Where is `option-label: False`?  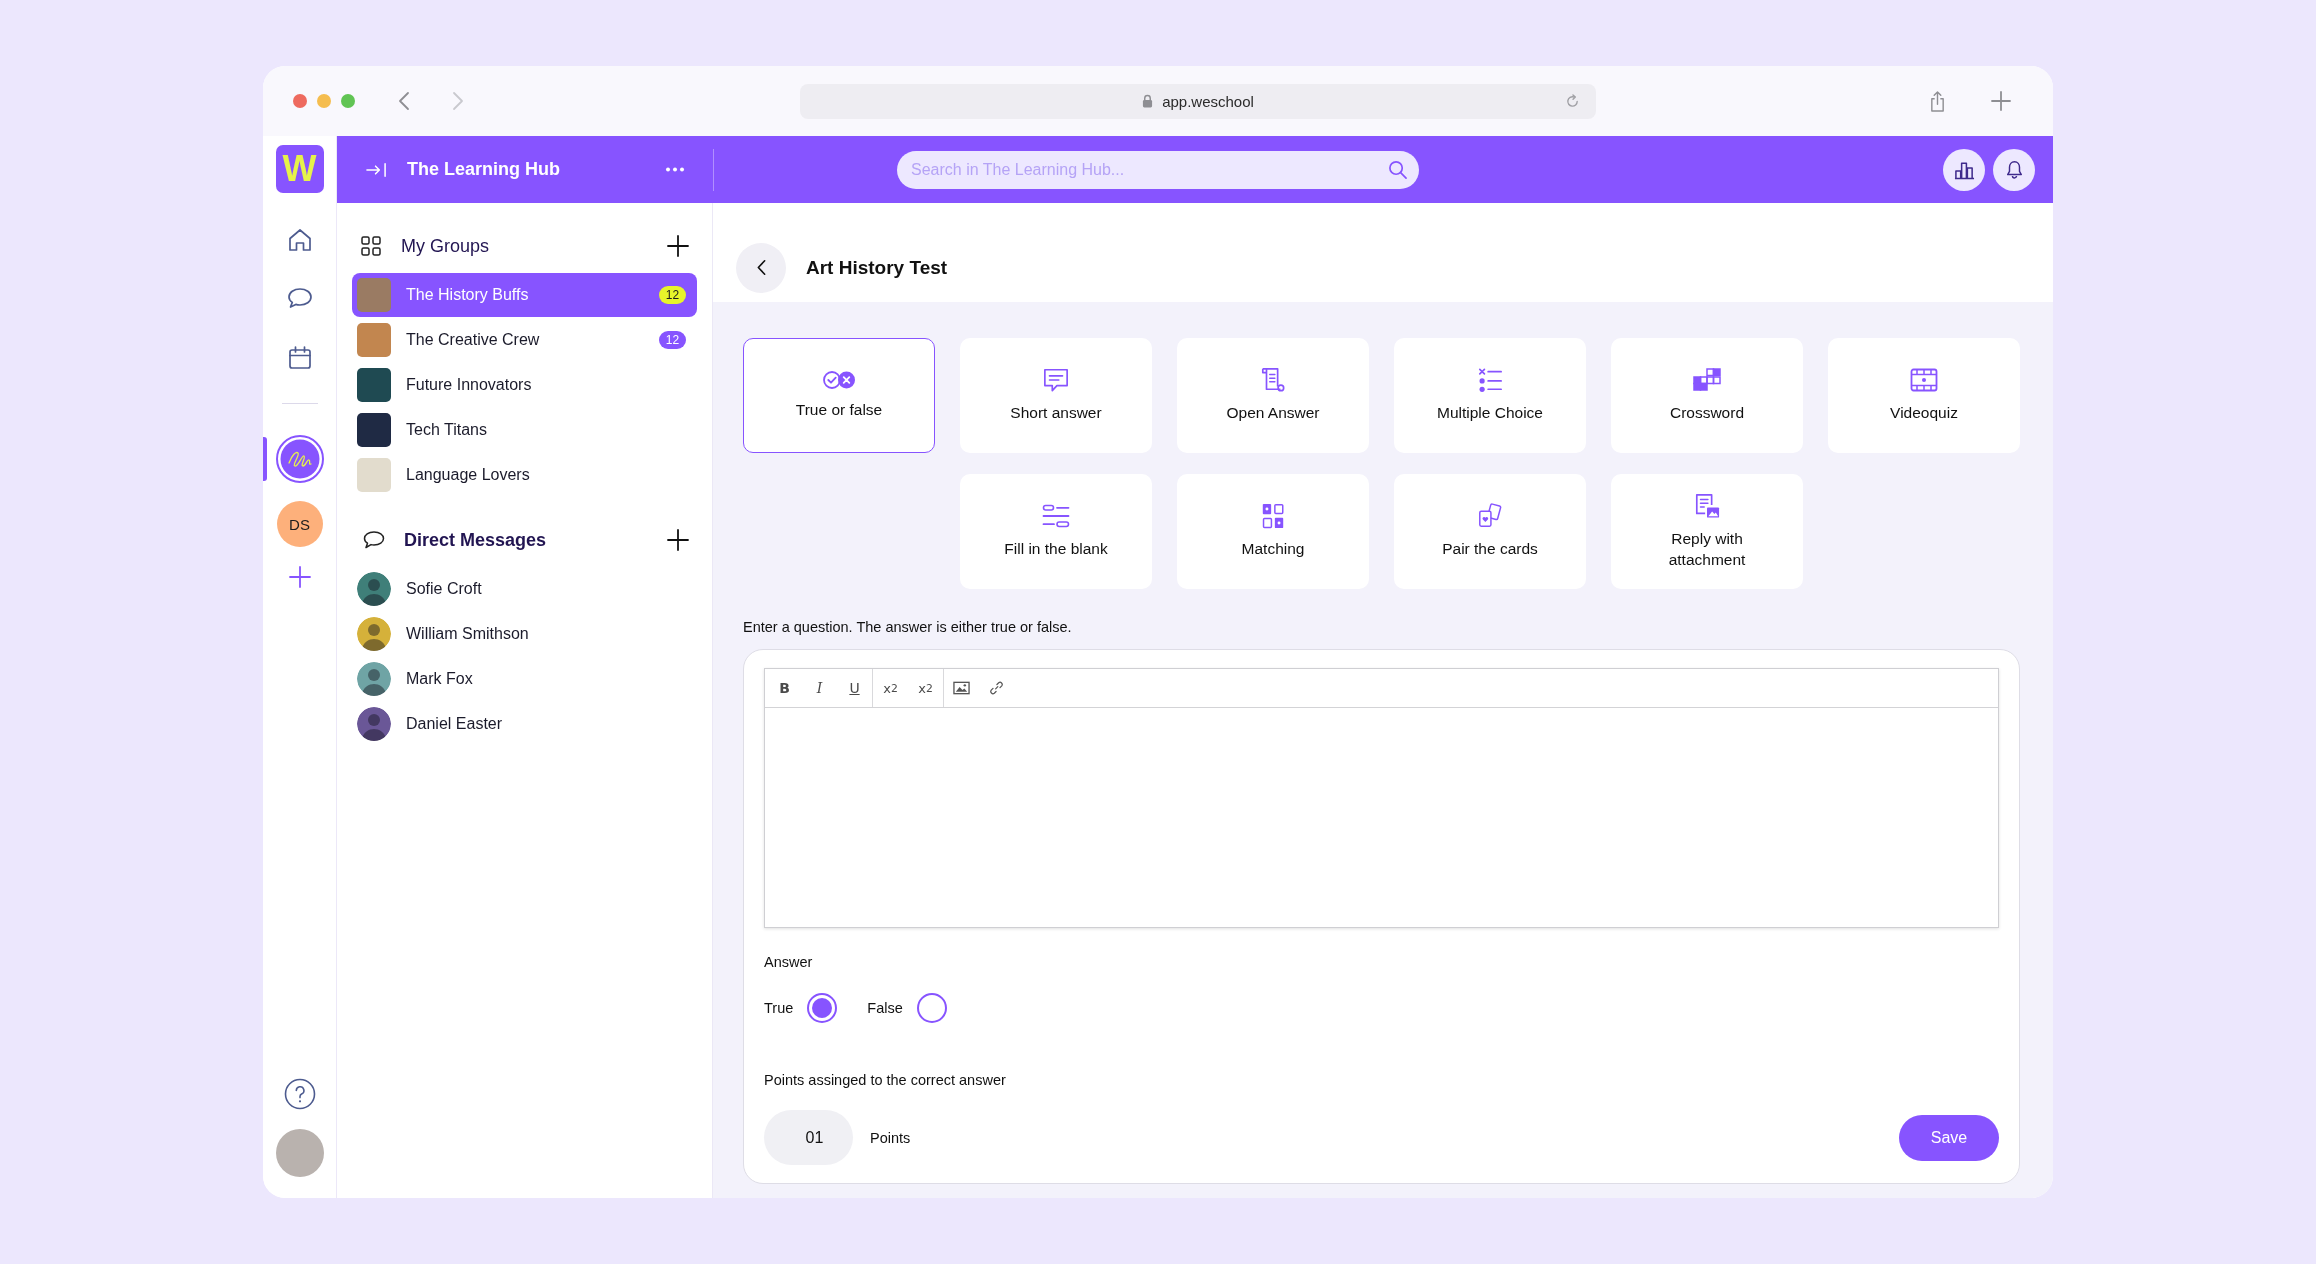 option-label: False is located at coordinates (885, 1008).